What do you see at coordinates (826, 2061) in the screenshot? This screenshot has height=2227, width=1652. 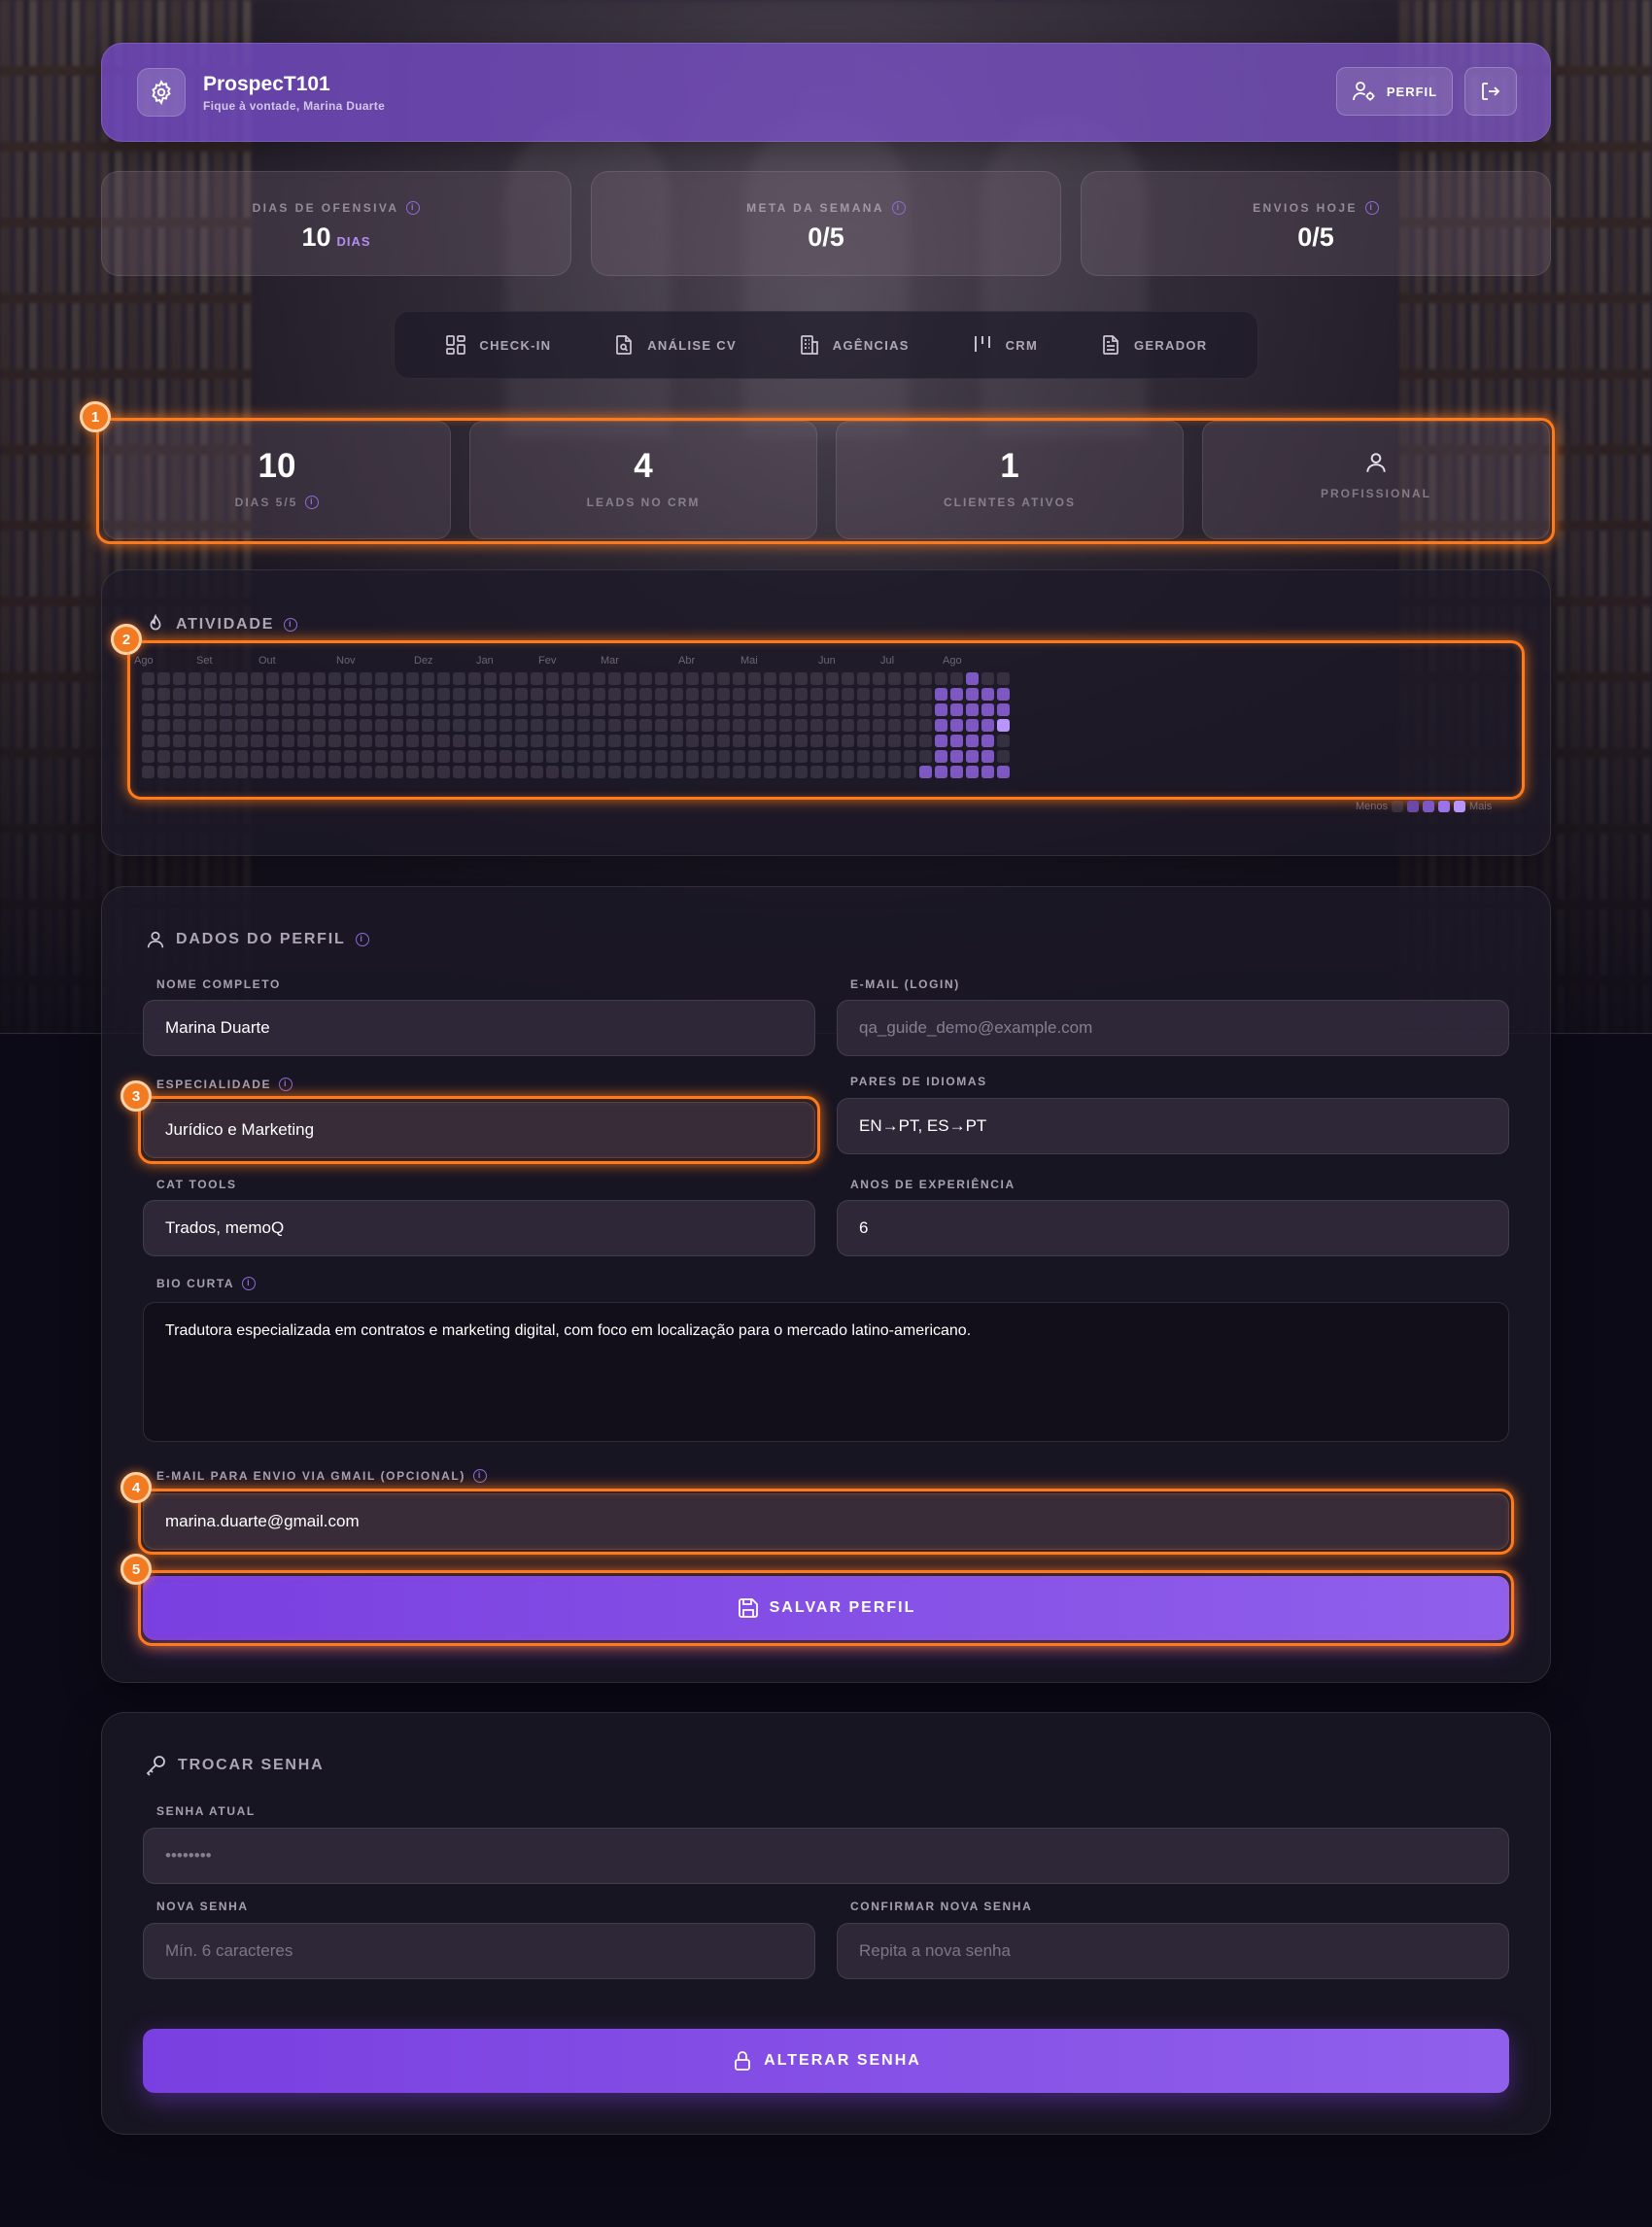 I see `change-password-button: ALTERAR SENHA` at bounding box center [826, 2061].